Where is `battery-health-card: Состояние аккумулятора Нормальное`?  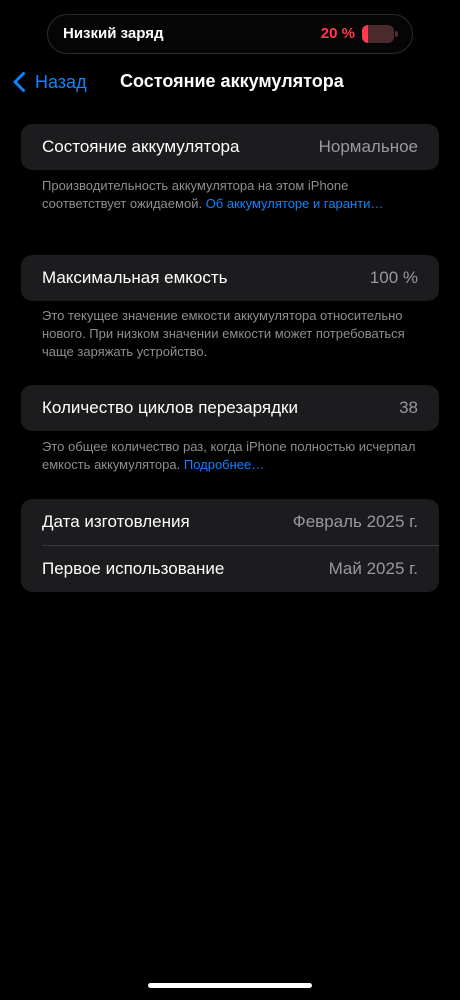 battery-health-card: Состояние аккумулятора Нормальное is located at coordinates (230, 147).